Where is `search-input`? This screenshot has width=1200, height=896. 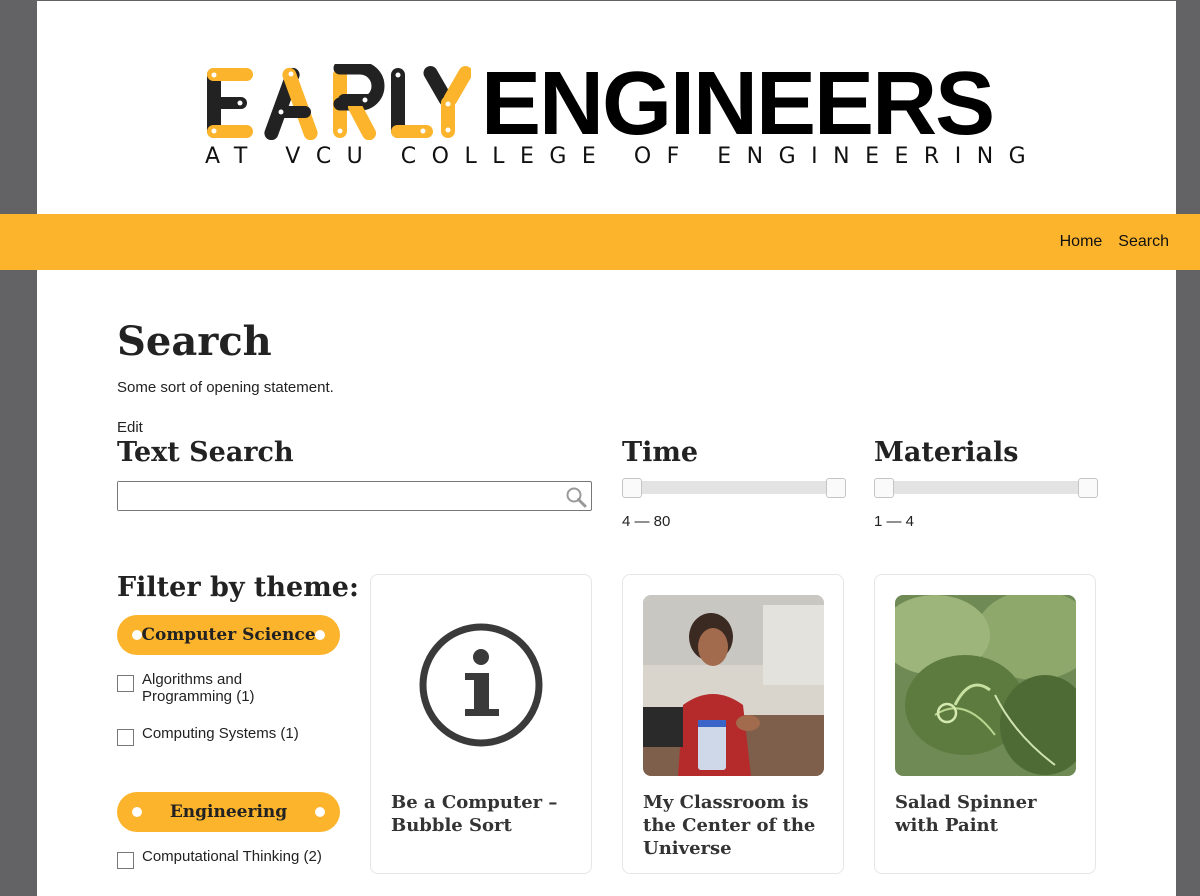
search-input is located at coordinates (338, 496).